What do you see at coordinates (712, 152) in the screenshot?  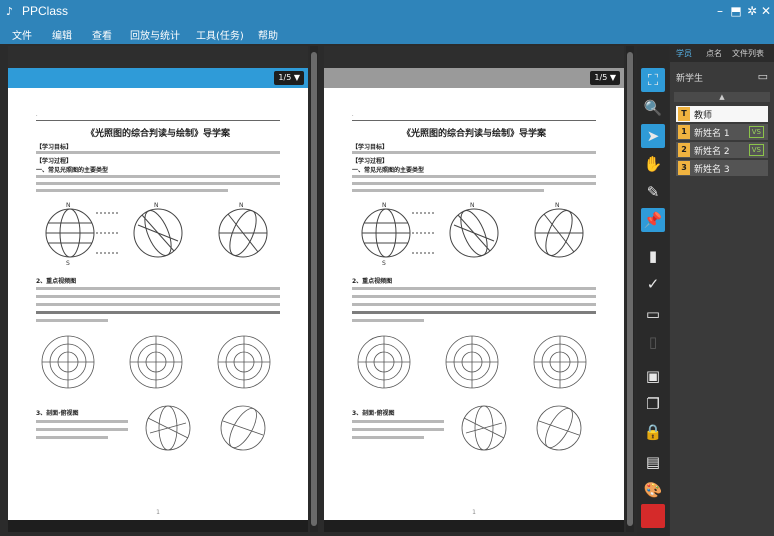 I see `student-name: 新姓名 2` at bounding box center [712, 152].